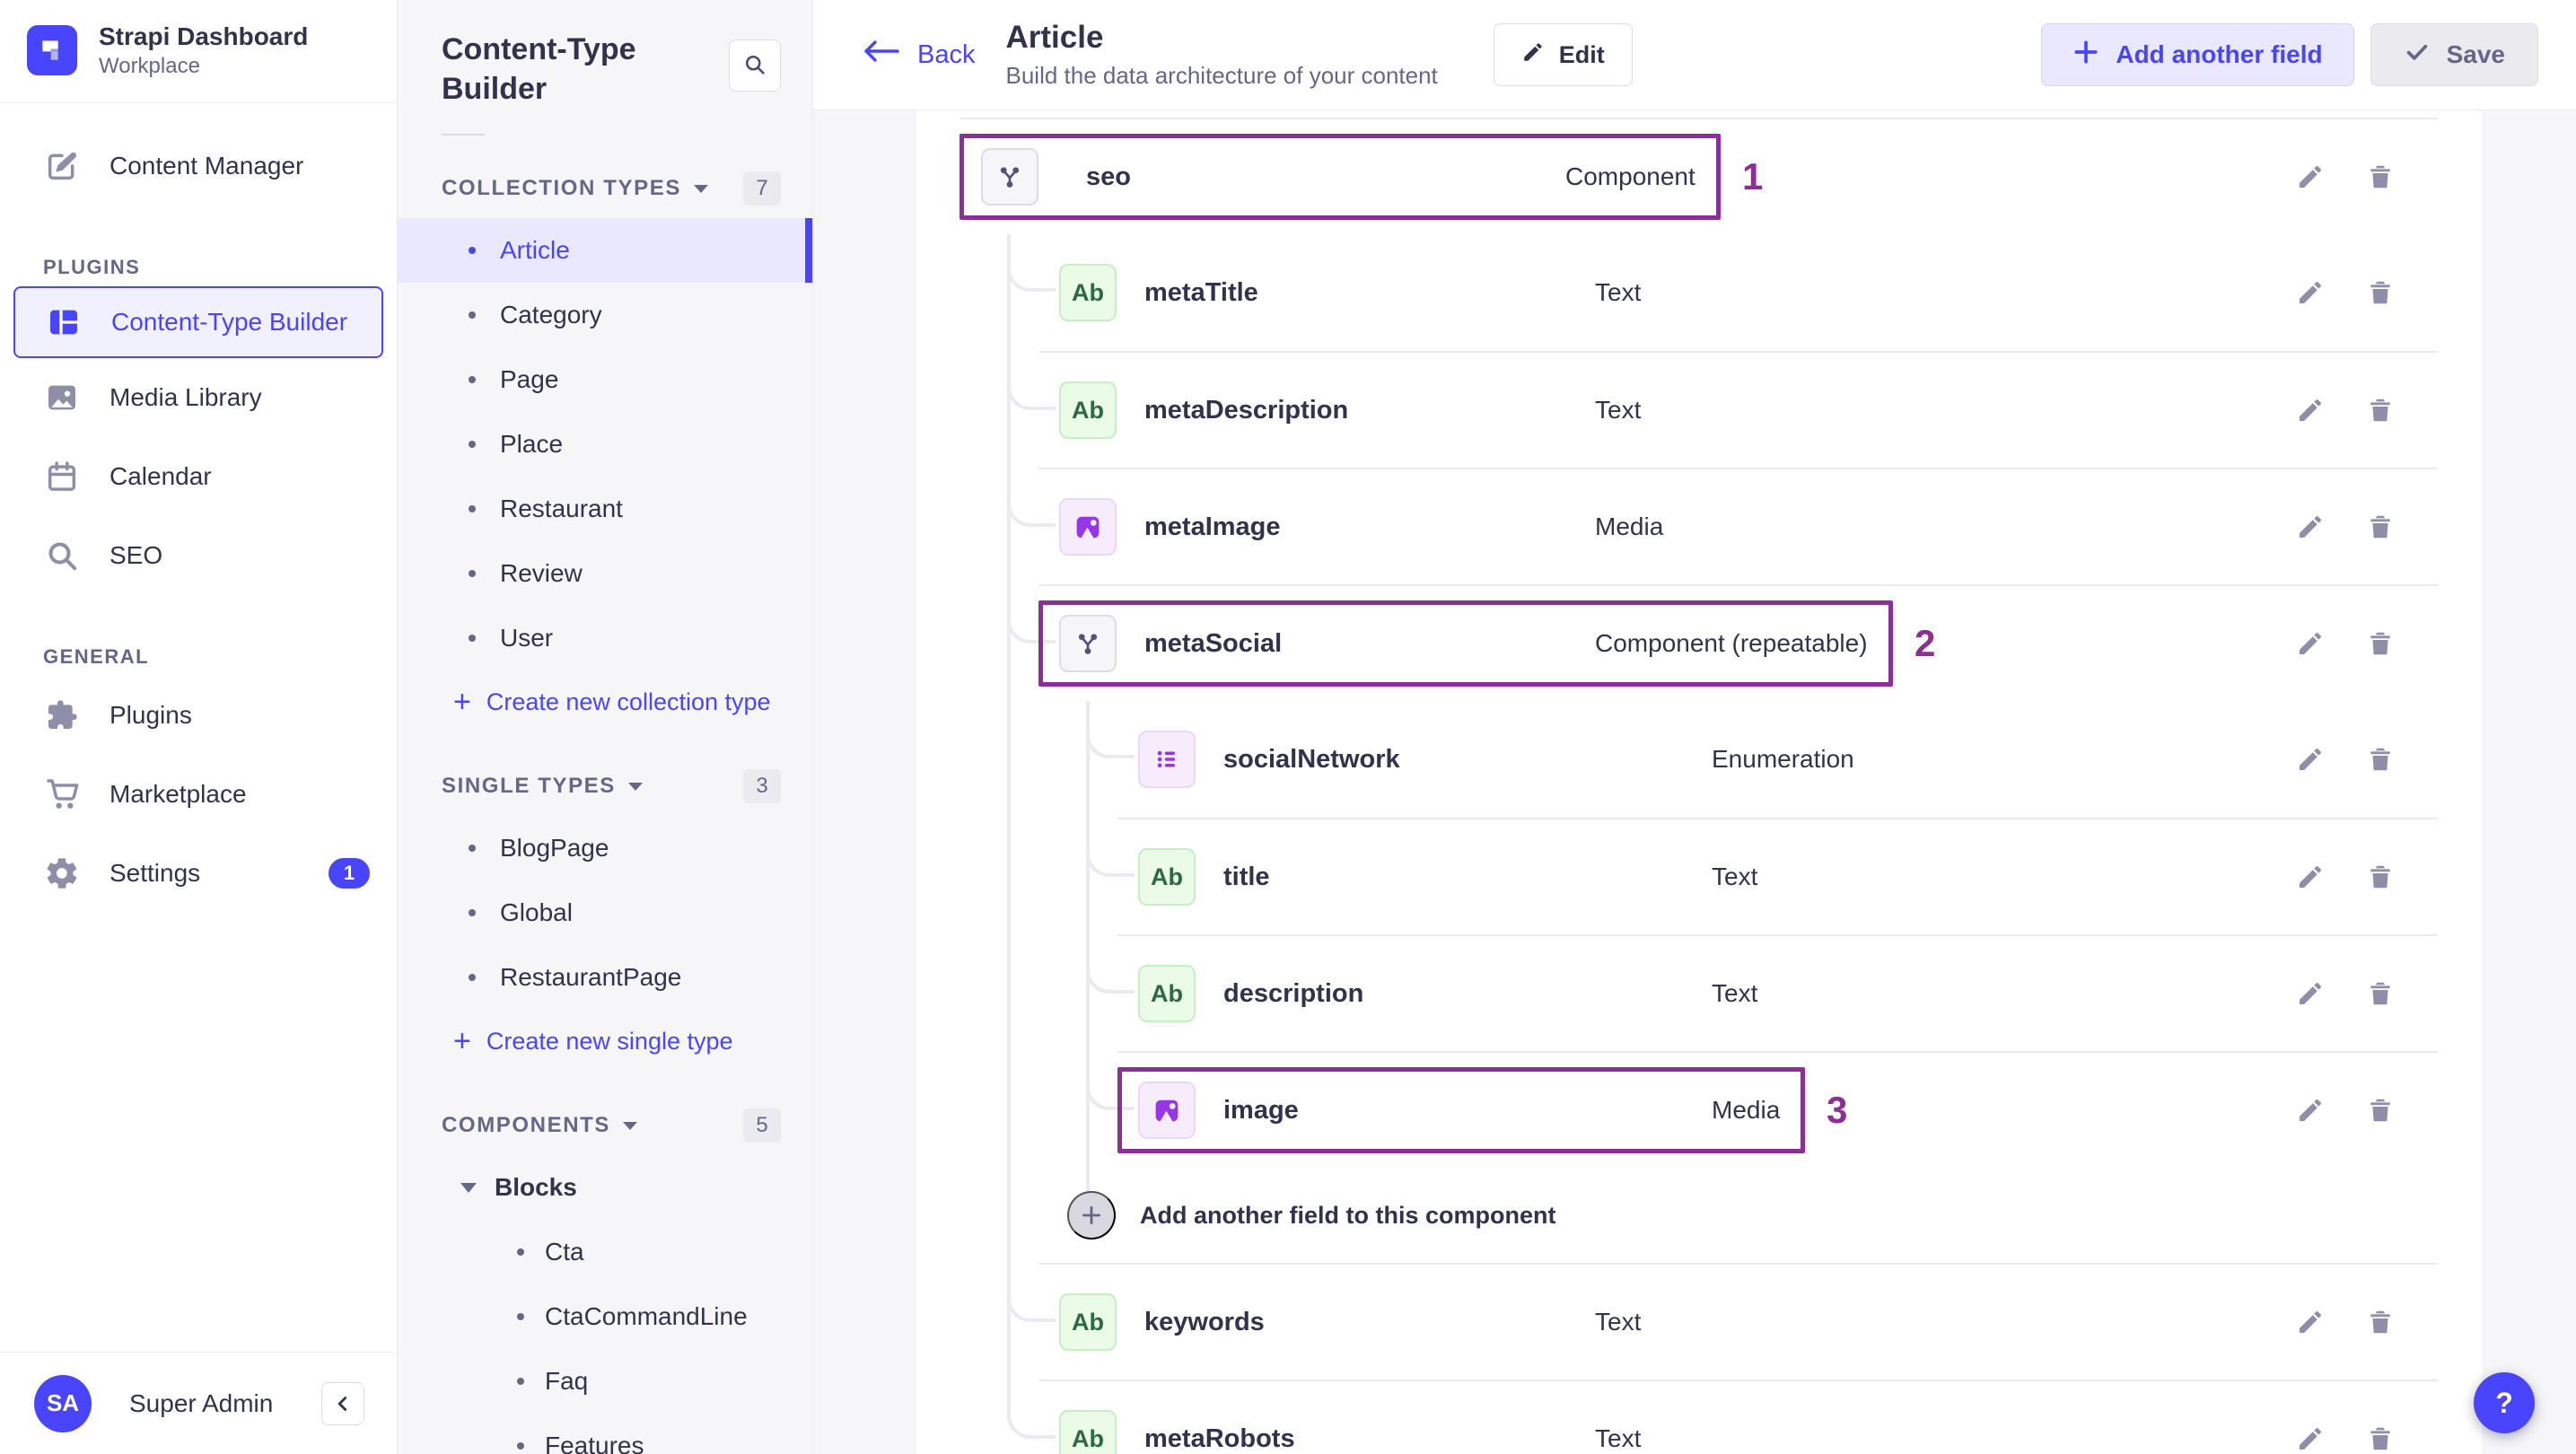  Describe the element at coordinates (198, 321) in the screenshot. I see `sidebar-item-content-type-builder: Content-Type Builder` at that location.